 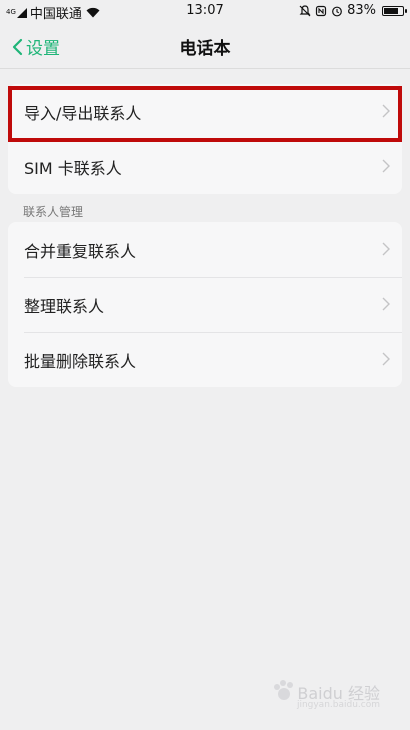 What do you see at coordinates (83, 113) in the screenshot?
I see `list-item-label: 导入/导出联系人` at bounding box center [83, 113].